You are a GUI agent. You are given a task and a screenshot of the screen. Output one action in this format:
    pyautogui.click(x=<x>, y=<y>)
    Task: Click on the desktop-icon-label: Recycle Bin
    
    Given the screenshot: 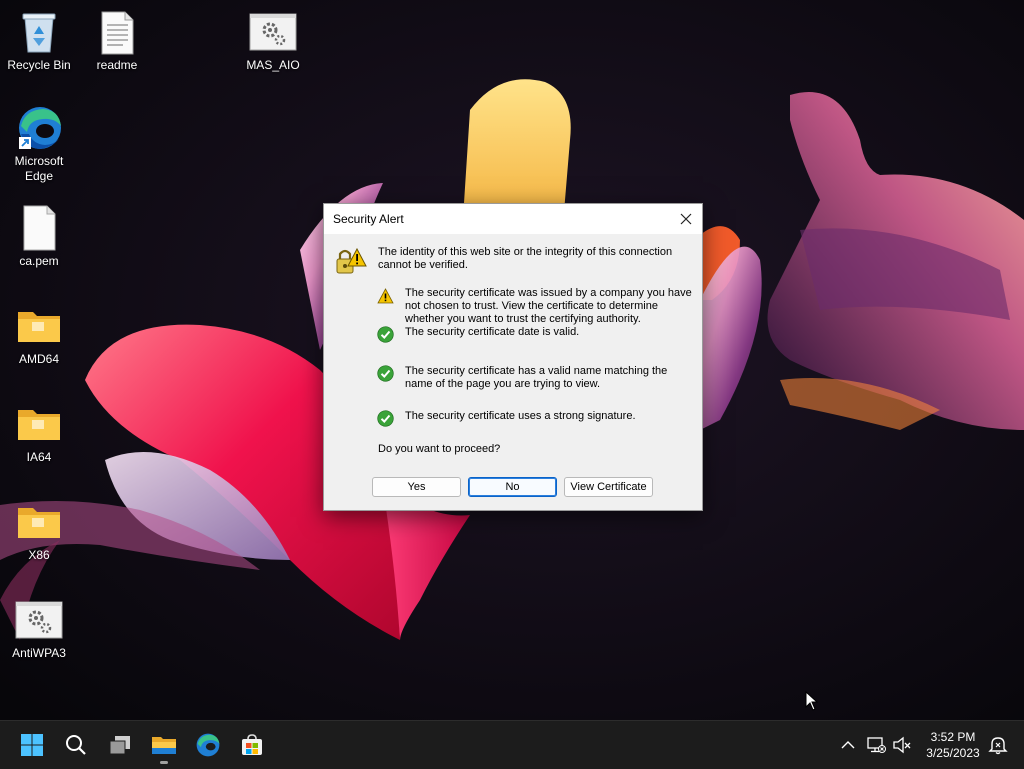 What is the action you would take?
    pyautogui.click(x=39, y=65)
    